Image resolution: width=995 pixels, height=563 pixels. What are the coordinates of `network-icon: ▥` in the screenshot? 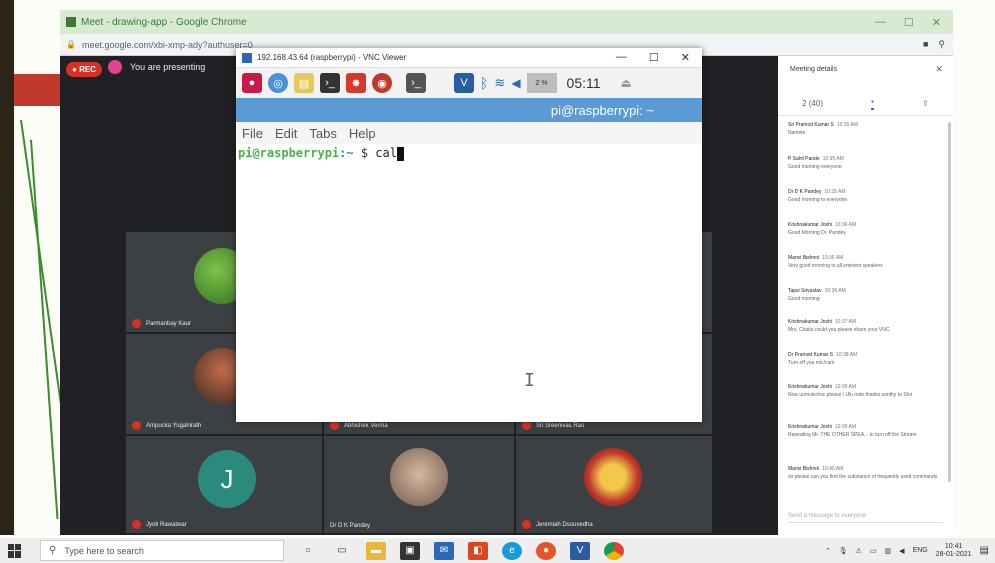 It's located at (888, 551).